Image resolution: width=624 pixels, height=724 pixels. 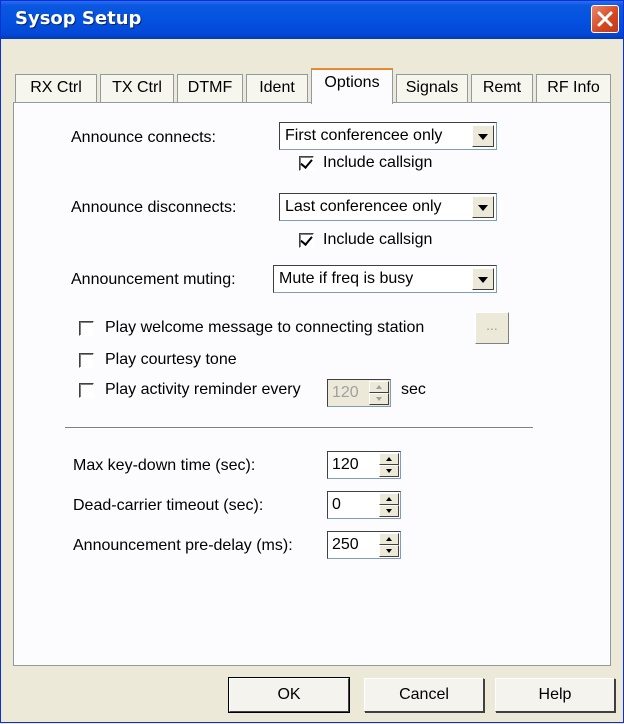 What do you see at coordinates (363, 206) in the screenshot?
I see `announce-disconnects-value: Last conferencee only` at bounding box center [363, 206].